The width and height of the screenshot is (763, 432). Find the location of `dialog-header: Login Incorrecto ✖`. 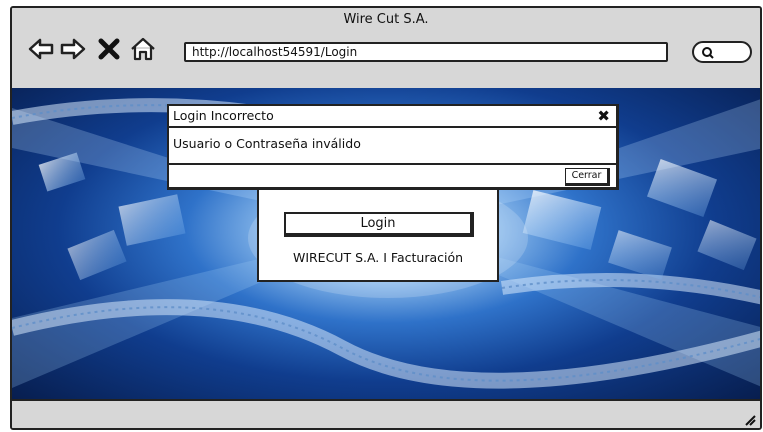

dialog-header: Login Incorrecto ✖ is located at coordinates (392, 117).